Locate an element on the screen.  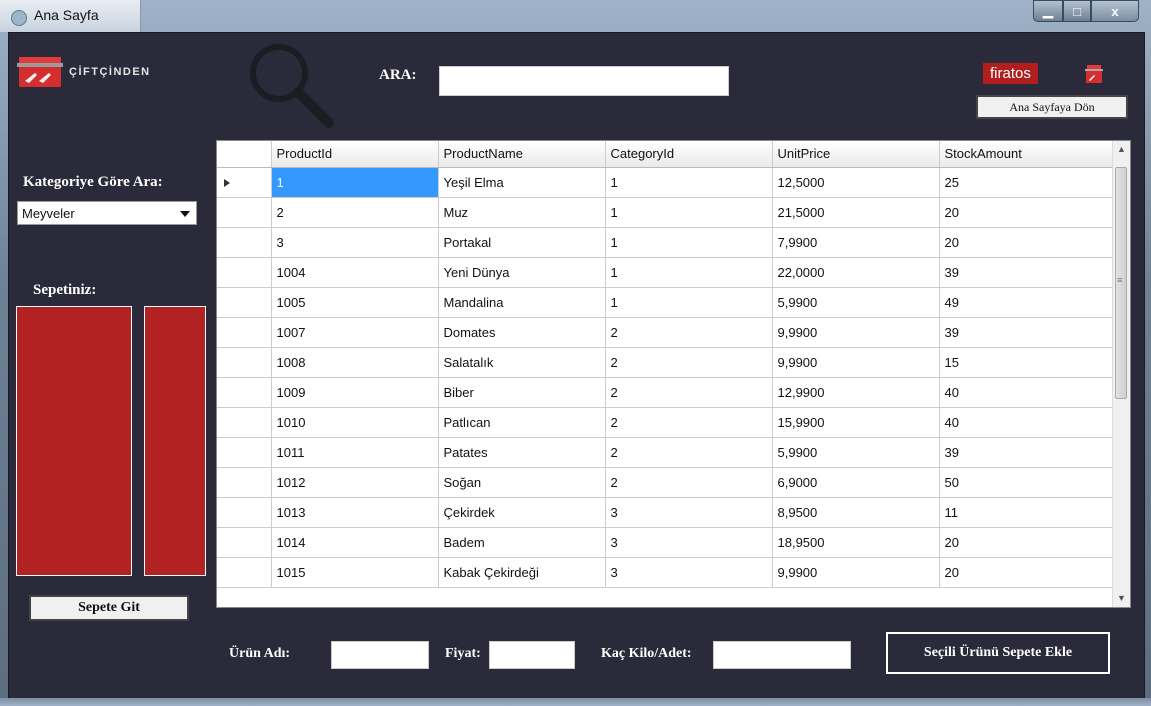
table-row: 1014 Badem 3 18,9500 20 is located at coordinates (665, 542).